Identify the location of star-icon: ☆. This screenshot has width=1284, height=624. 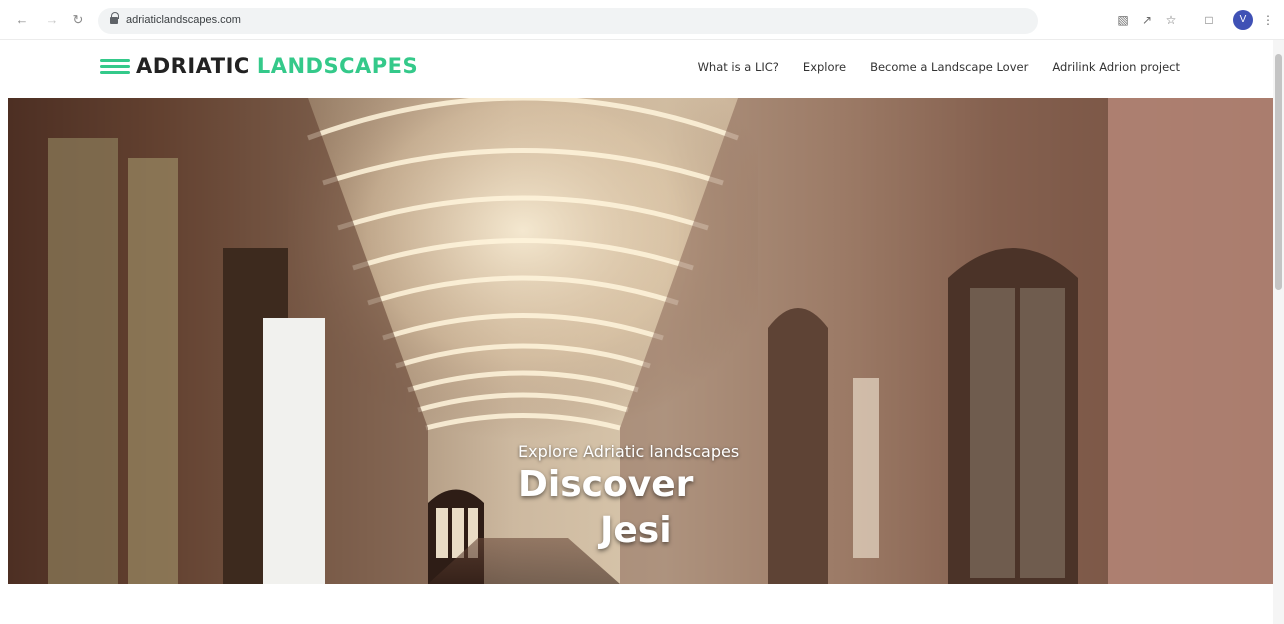
(1171, 20).